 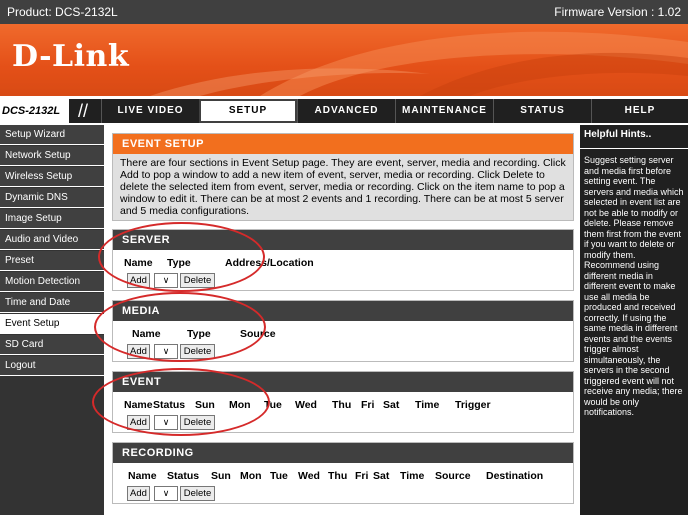 I want to click on event-setup-title: EVENT SETUP, so click(x=343, y=144).